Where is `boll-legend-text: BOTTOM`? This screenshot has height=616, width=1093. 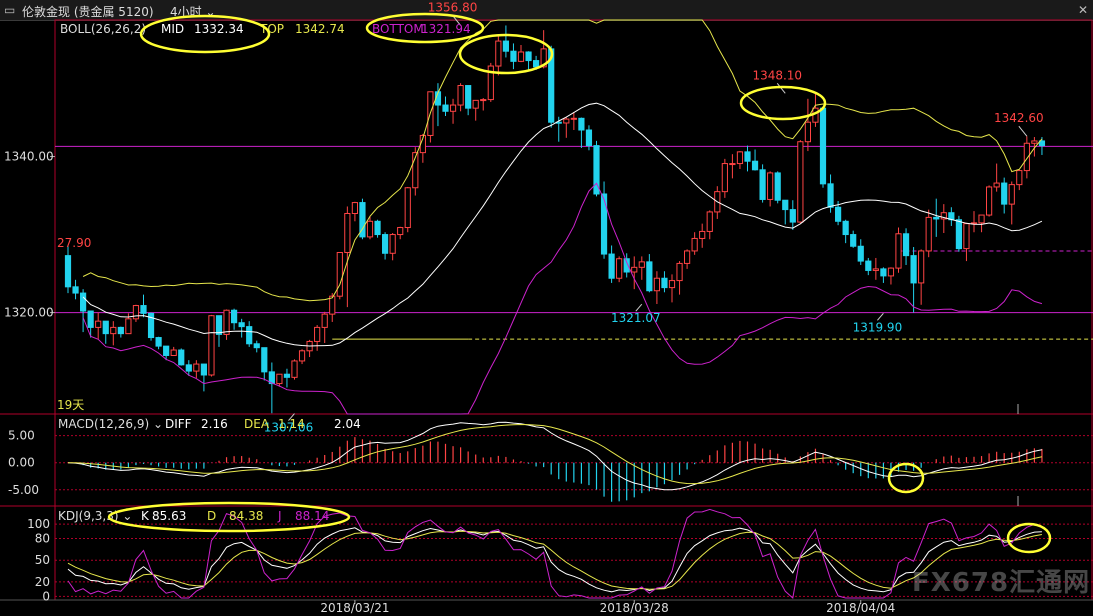
boll-legend-text: BOTTOM is located at coordinates (398, 29).